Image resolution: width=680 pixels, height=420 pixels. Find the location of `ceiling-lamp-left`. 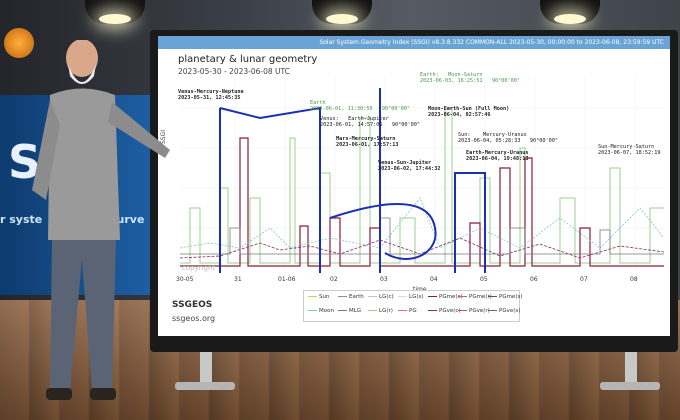

ceiling-lamp-left is located at coordinates (115, 12).